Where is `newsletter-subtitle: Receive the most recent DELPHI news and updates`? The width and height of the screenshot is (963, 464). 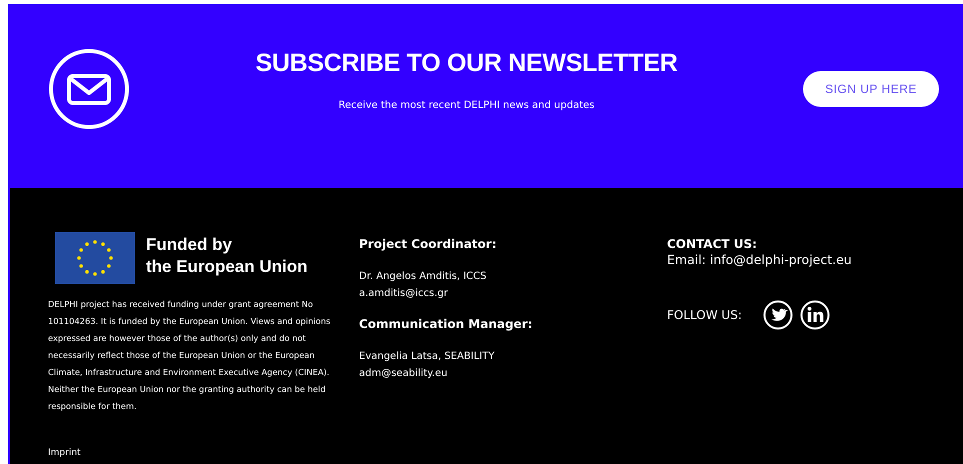 newsletter-subtitle: Receive the most recent DELPHI news and updates is located at coordinates (466, 105).